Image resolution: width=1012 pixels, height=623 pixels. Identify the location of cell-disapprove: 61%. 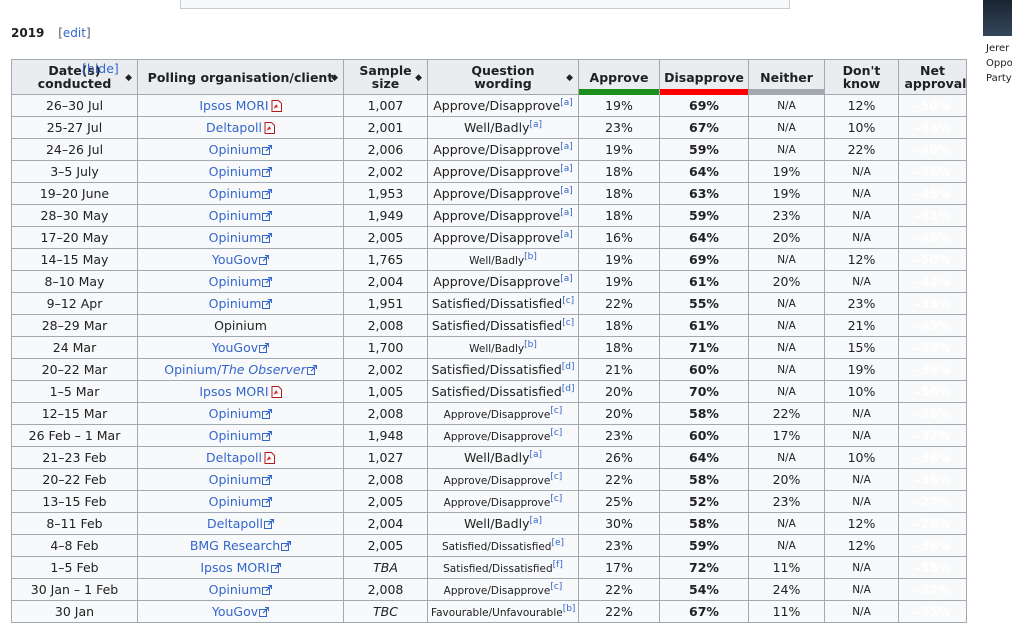
(704, 325).